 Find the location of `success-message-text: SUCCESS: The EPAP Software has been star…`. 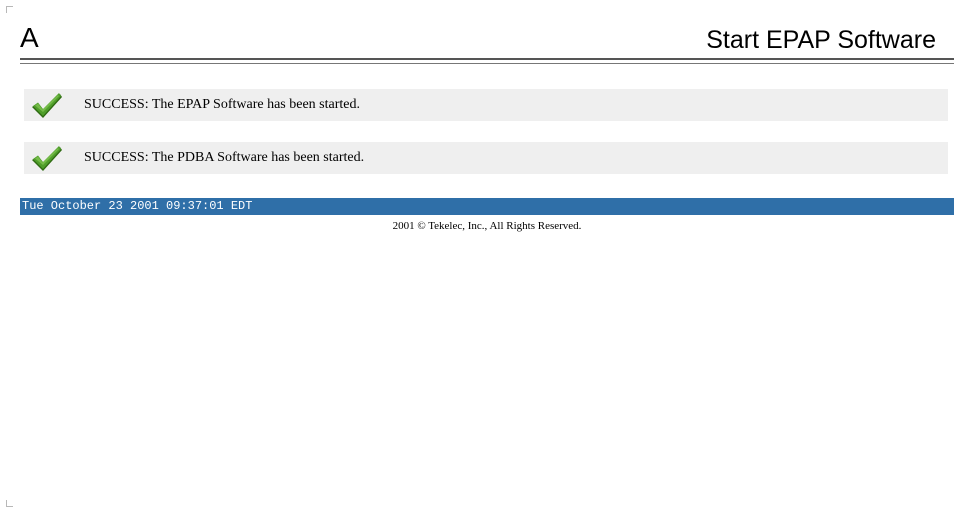

success-message-text: SUCCESS: The EPAP Software has been star… is located at coordinates (222, 104).